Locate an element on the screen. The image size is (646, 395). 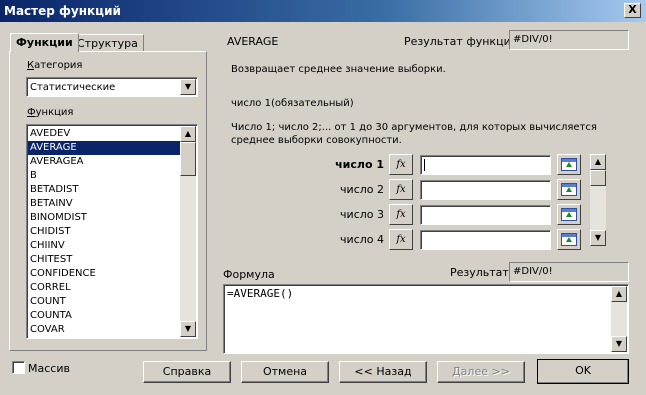
list-item: AVERAGEA is located at coordinates (104, 162).